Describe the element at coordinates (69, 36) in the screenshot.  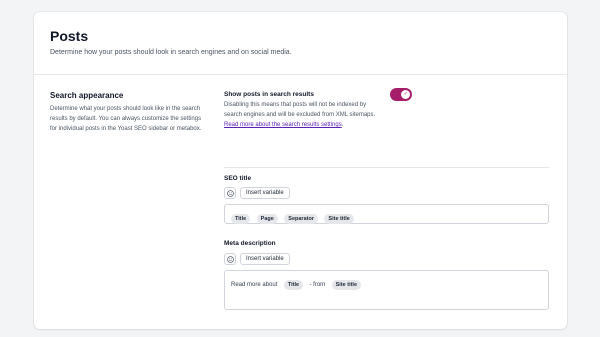
I see `page-title: Posts` at that location.